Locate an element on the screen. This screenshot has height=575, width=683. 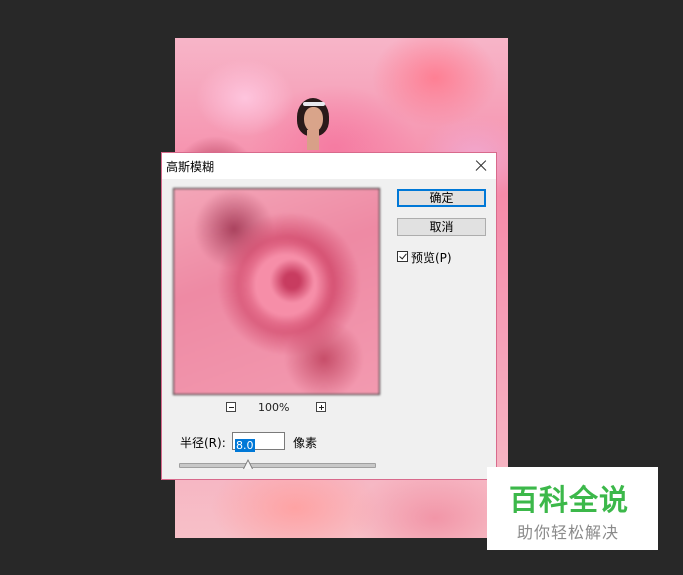
radius-value: 8.0 is located at coordinates (245, 445).